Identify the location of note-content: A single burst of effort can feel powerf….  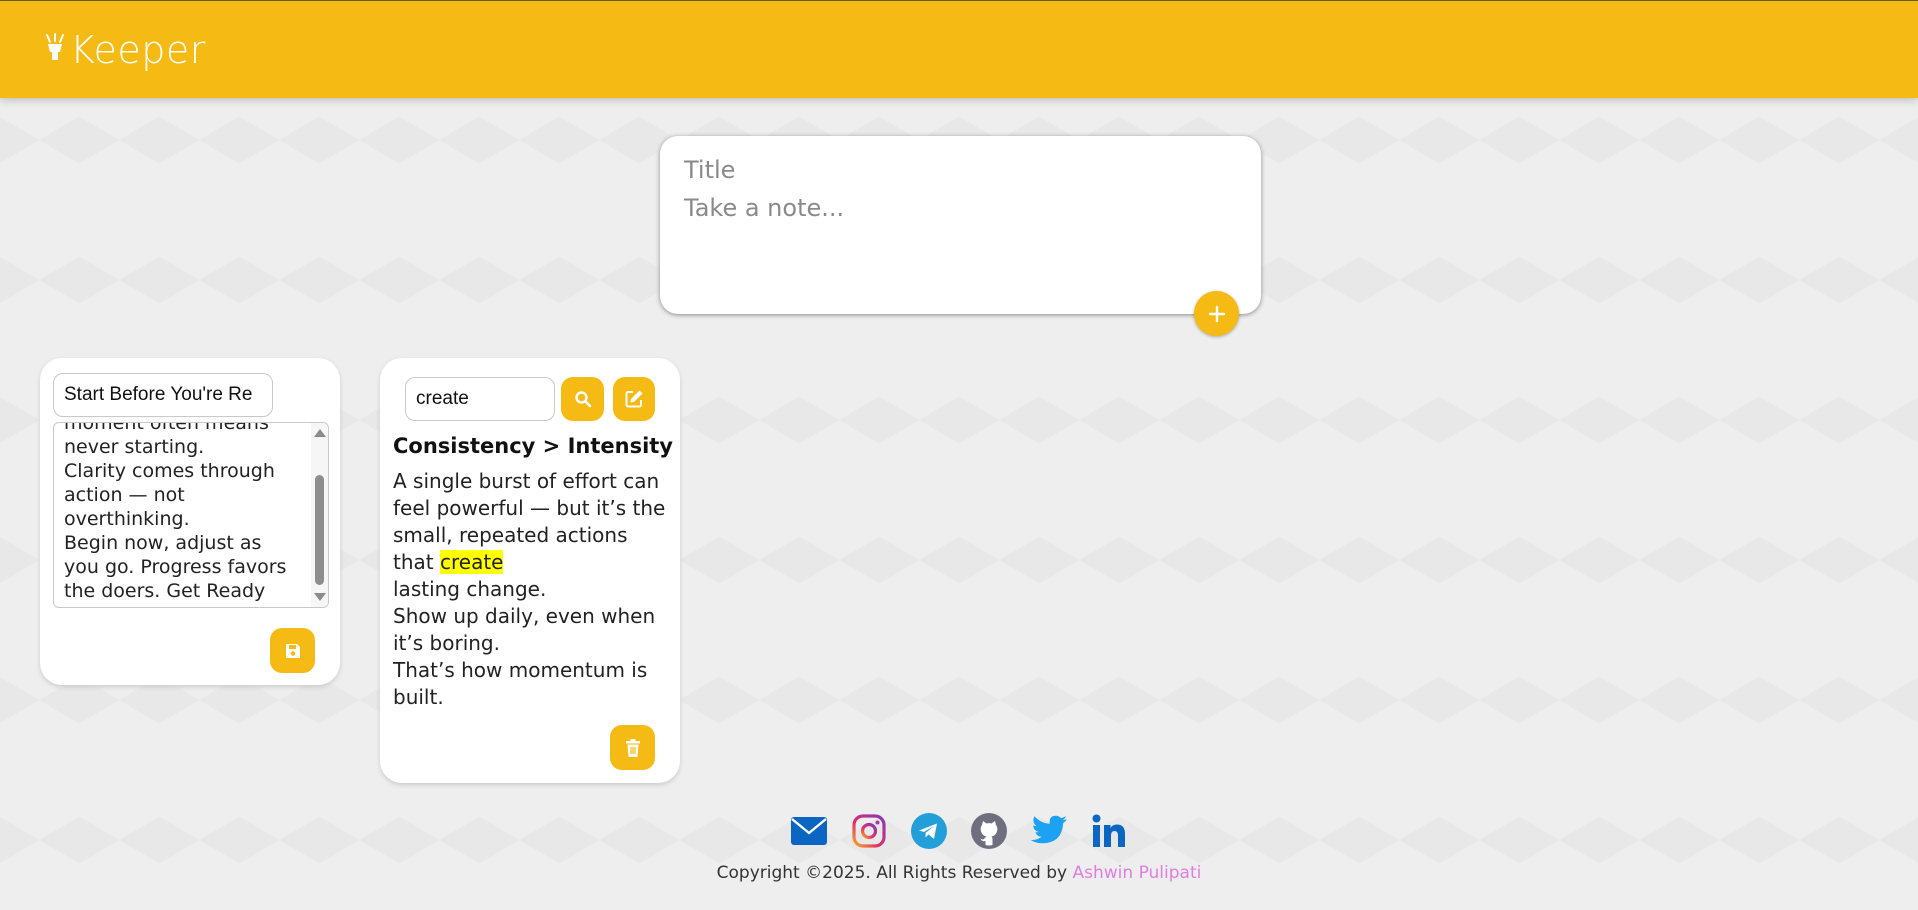
(532, 589).